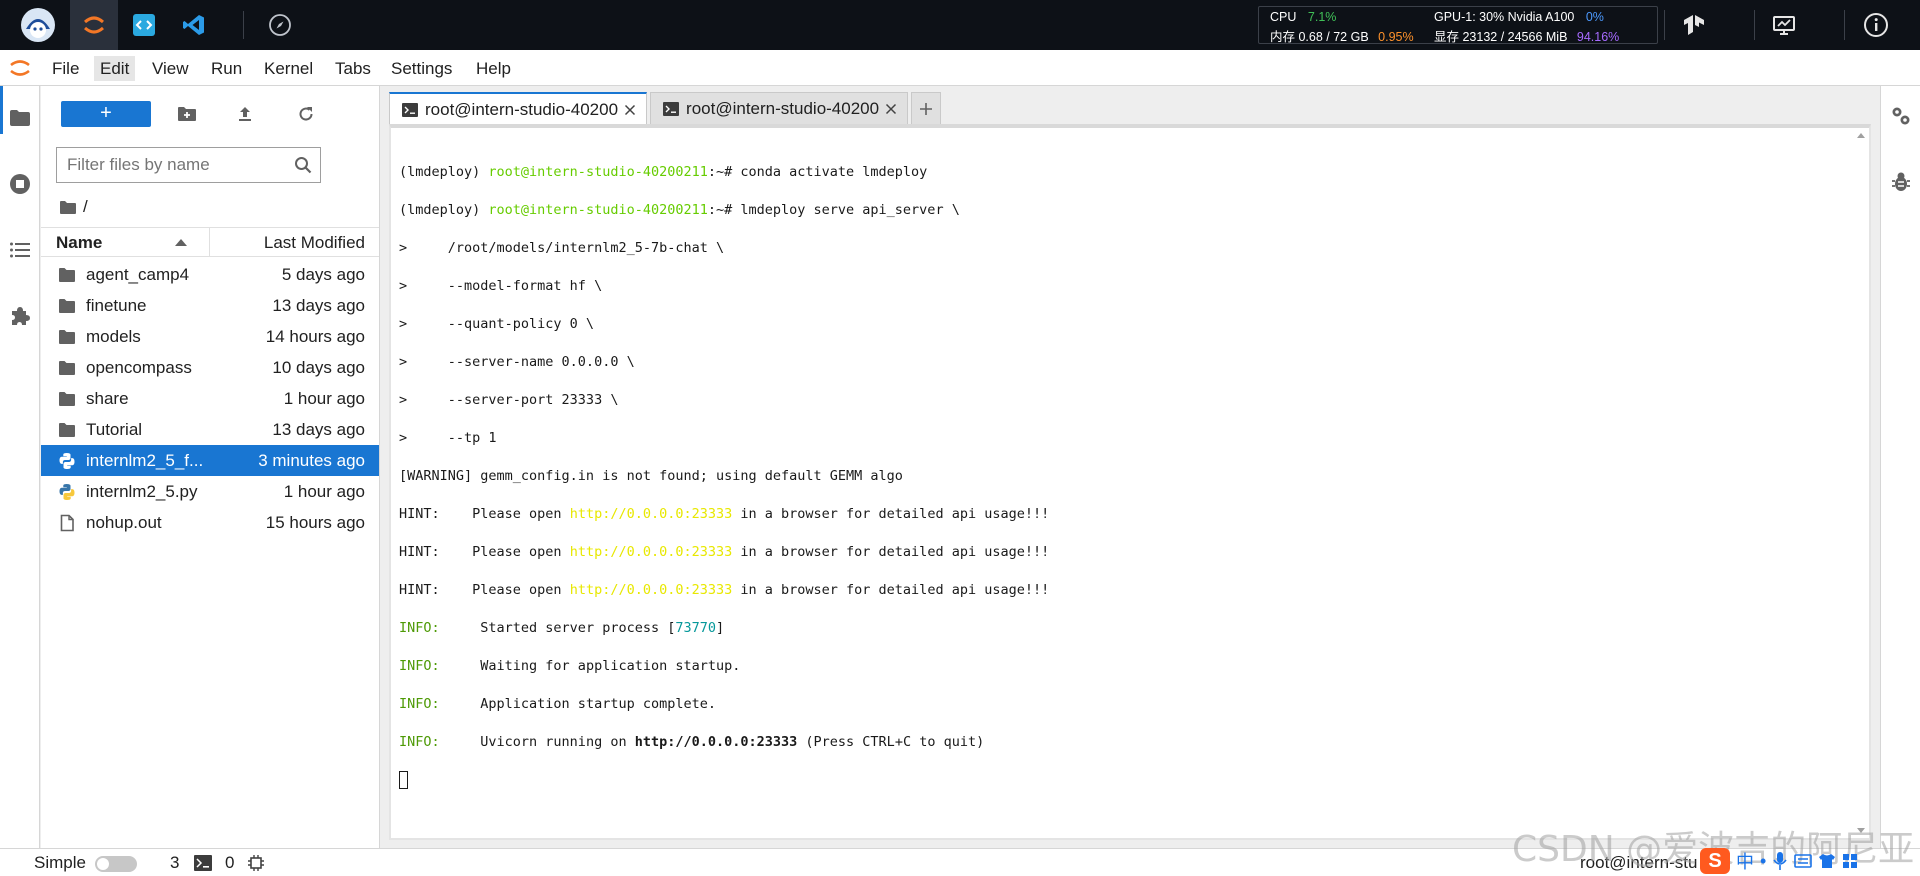  I want to click on list-item: Tutorial 13 days ago, so click(210, 429).